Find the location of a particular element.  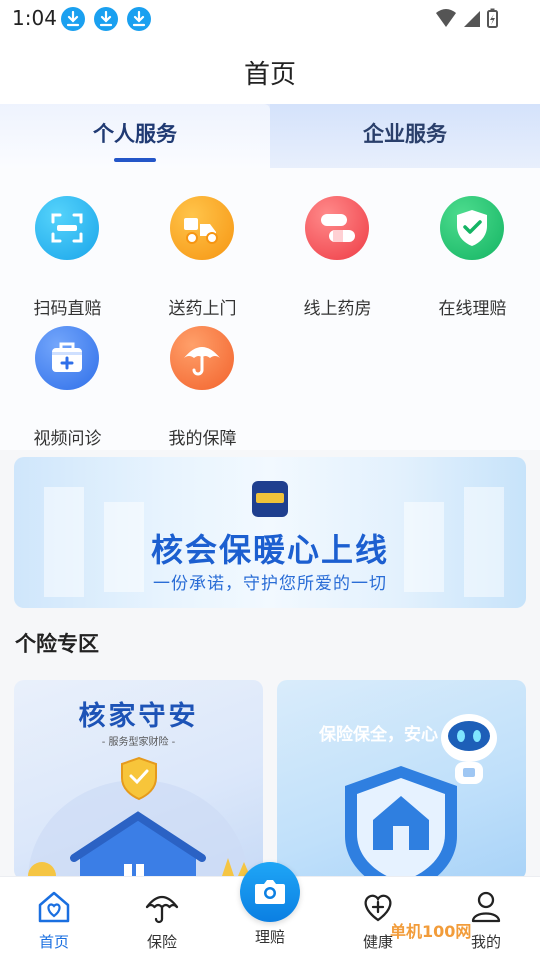

banner-title: 核会保暖心上线 is located at coordinates (269, 550).